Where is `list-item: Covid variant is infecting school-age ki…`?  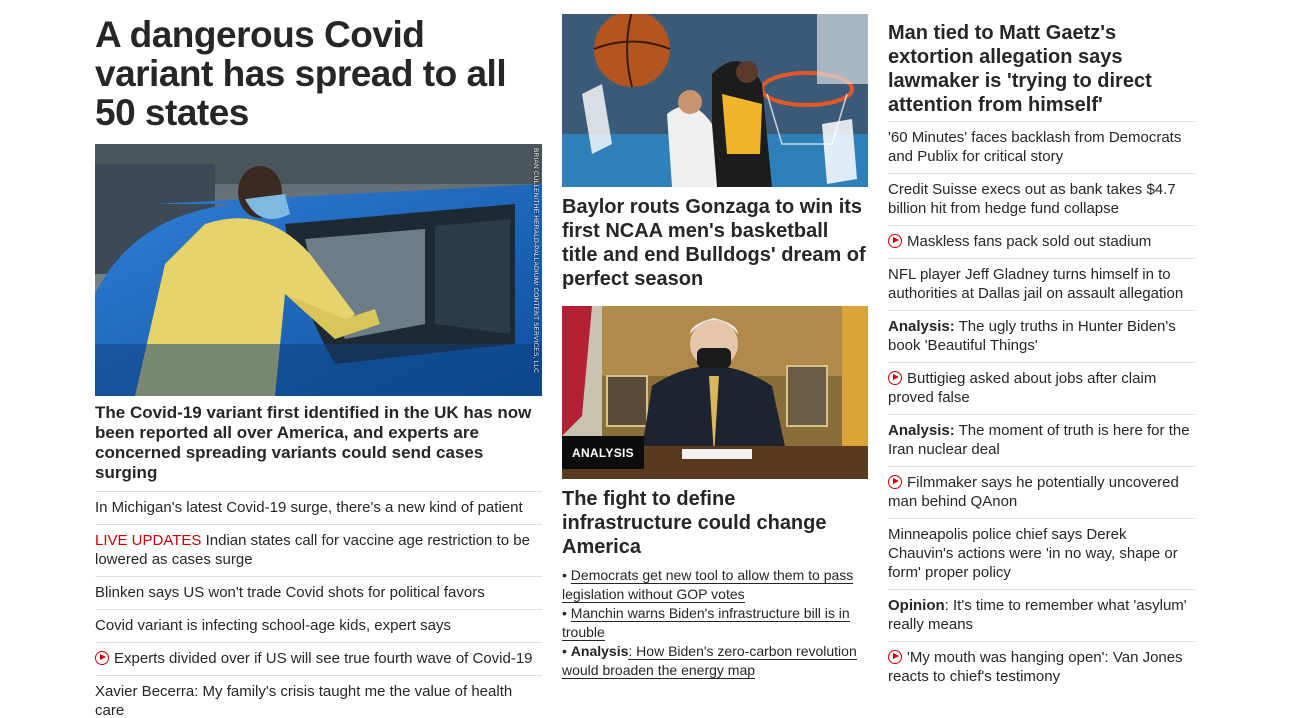
list-item: Covid variant is infecting school-age ki… is located at coordinates (318, 626).